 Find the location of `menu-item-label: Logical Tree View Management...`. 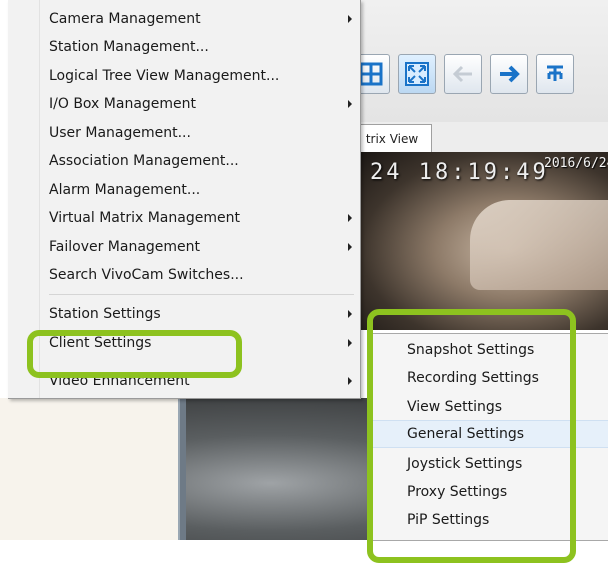

menu-item-label: Logical Tree View Management... is located at coordinates (164, 76).